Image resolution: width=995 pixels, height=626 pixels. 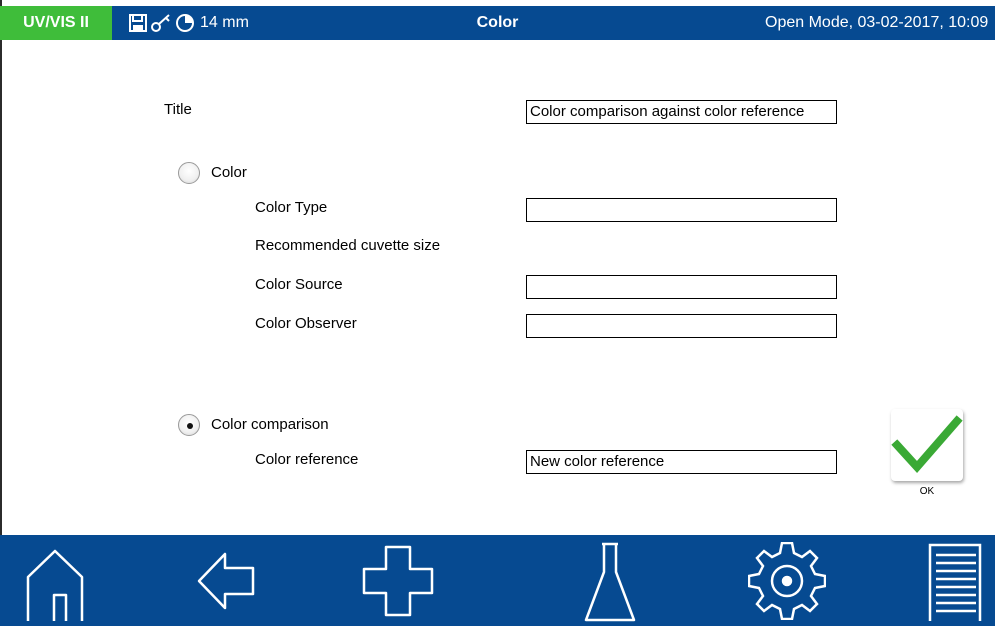 What do you see at coordinates (497, 580) in the screenshot?
I see `bottom-nav-bar` at bounding box center [497, 580].